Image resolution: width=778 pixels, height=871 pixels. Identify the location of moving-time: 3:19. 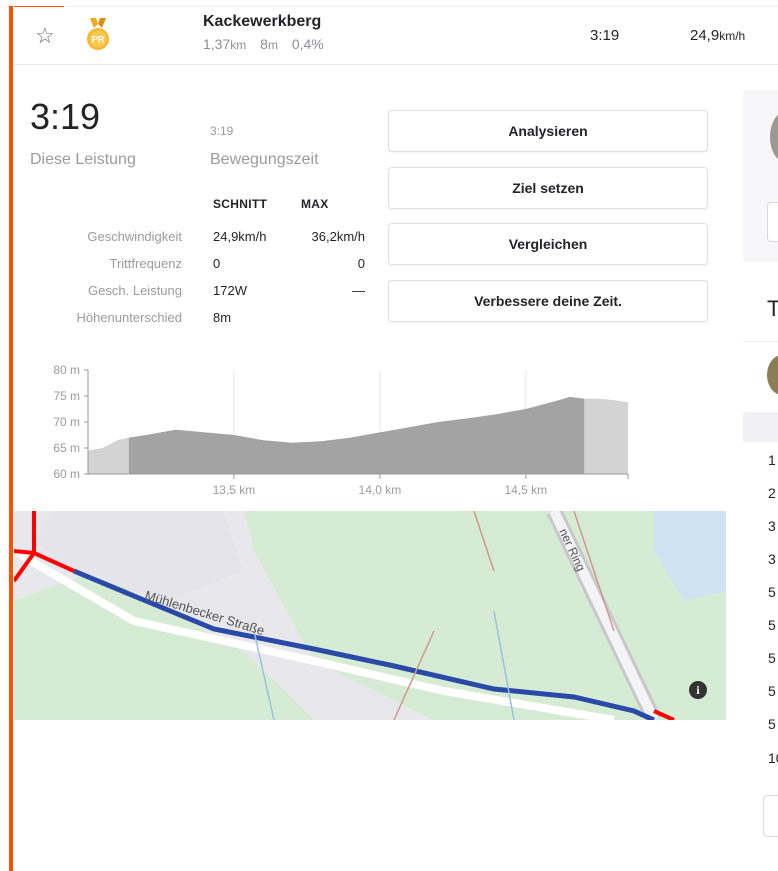
(222, 131).